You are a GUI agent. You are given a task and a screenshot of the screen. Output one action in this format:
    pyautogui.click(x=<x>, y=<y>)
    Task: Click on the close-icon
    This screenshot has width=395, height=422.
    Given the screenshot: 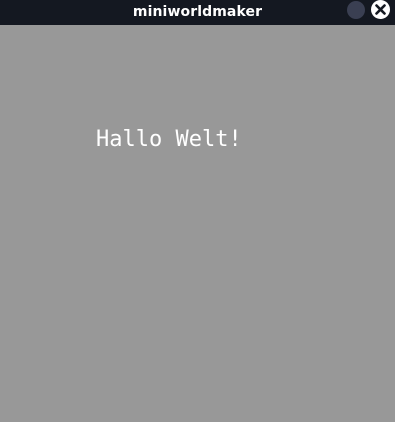 What is the action you would take?
    pyautogui.click(x=380, y=9)
    